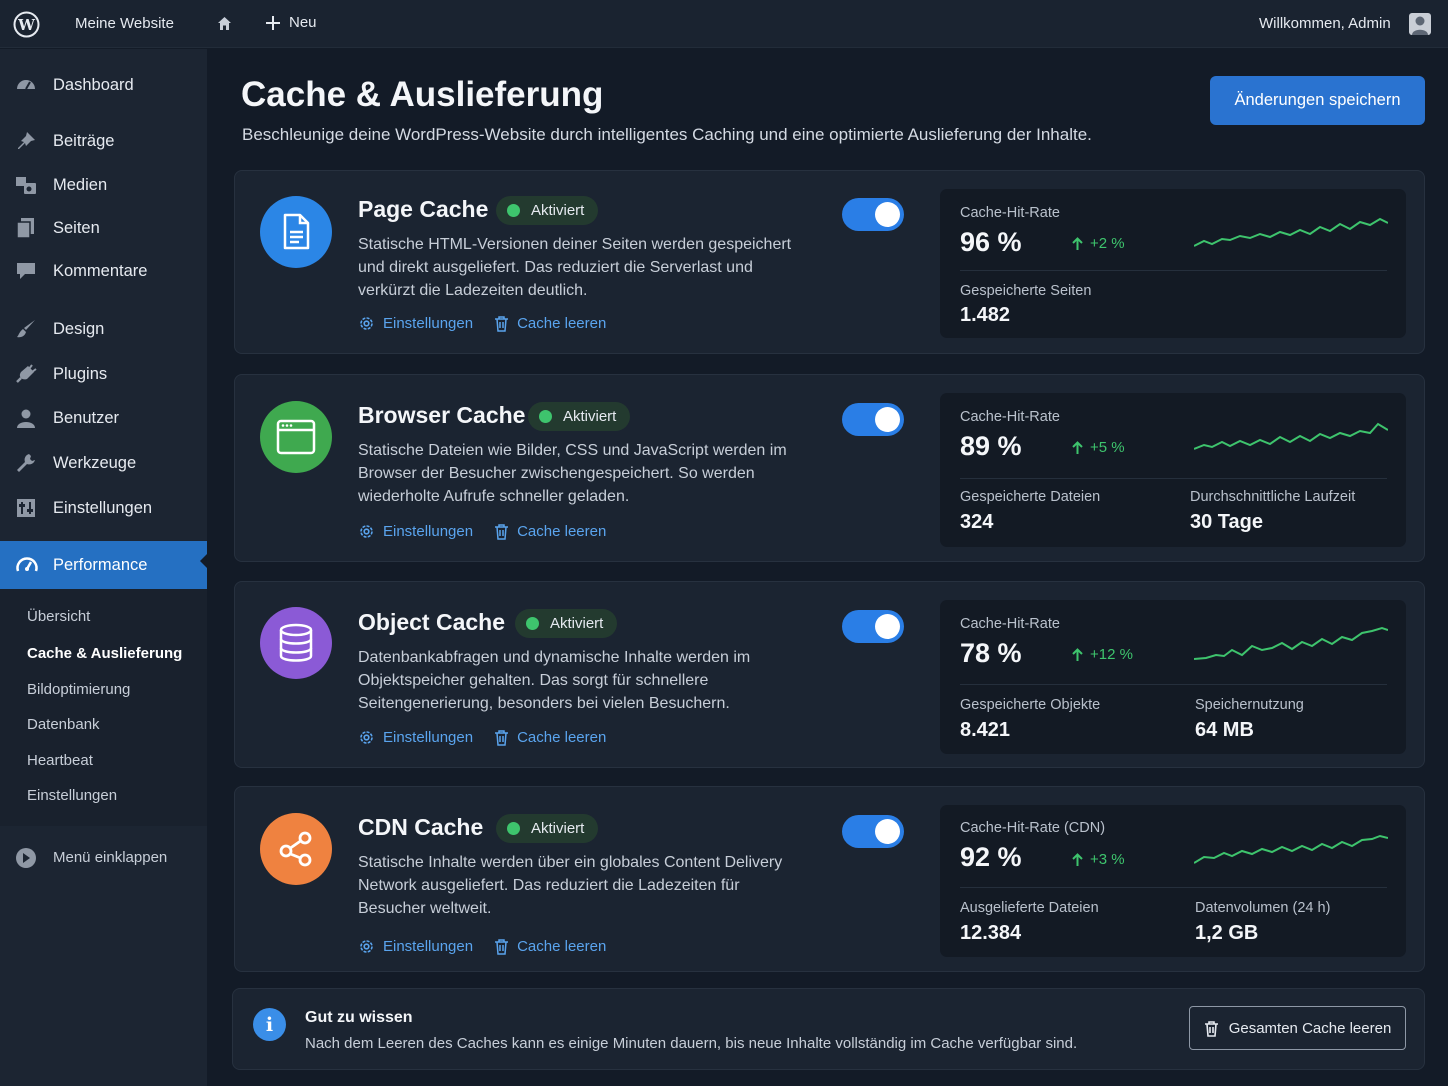  What do you see at coordinates (80, 373) in the screenshot?
I see `sidebar-item-label: Plugins` at bounding box center [80, 373].